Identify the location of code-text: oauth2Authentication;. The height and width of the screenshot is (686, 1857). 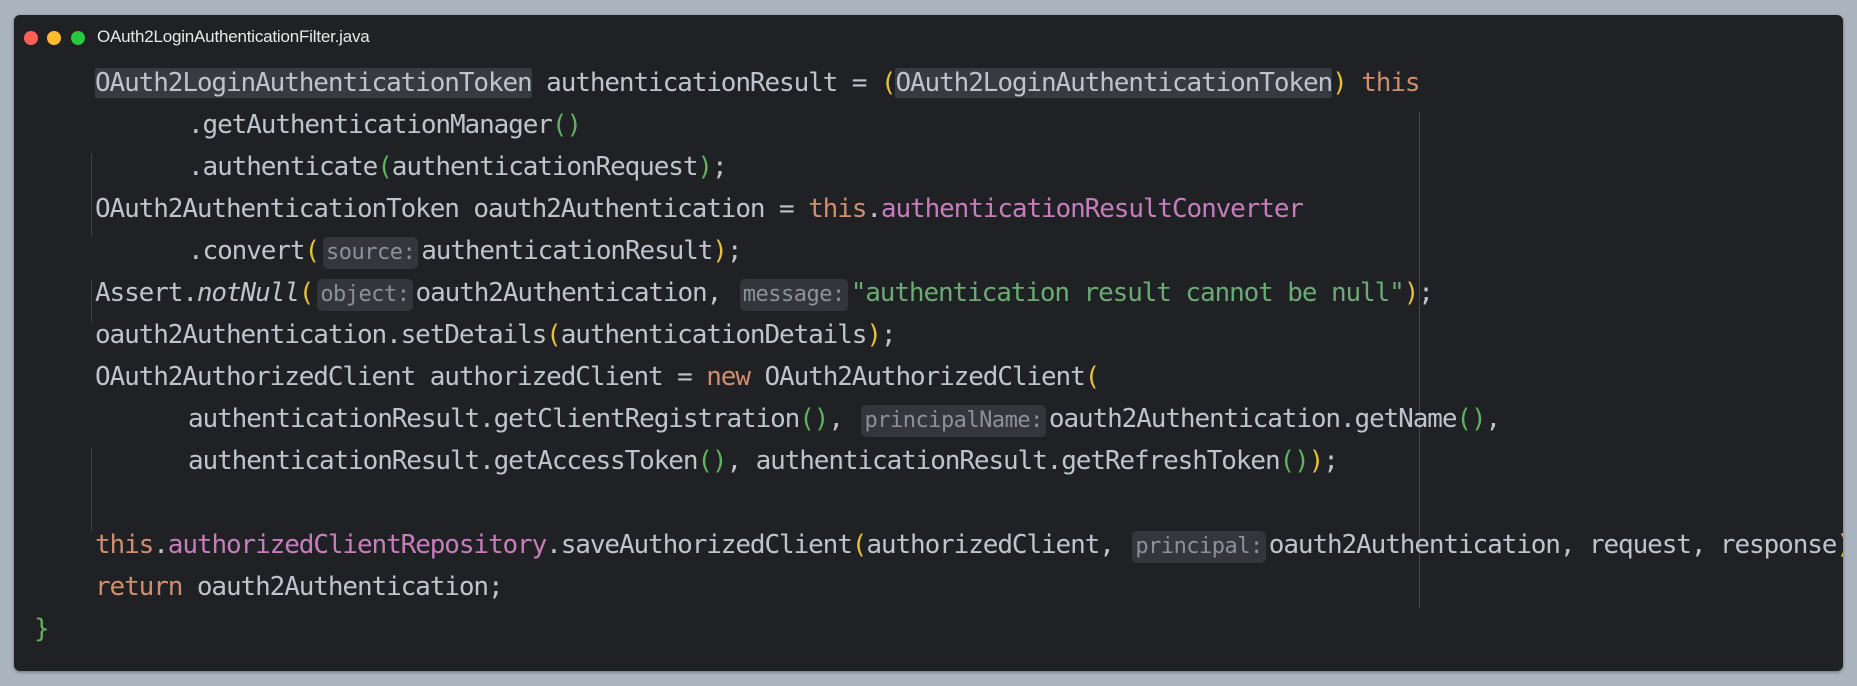
(343, 587).